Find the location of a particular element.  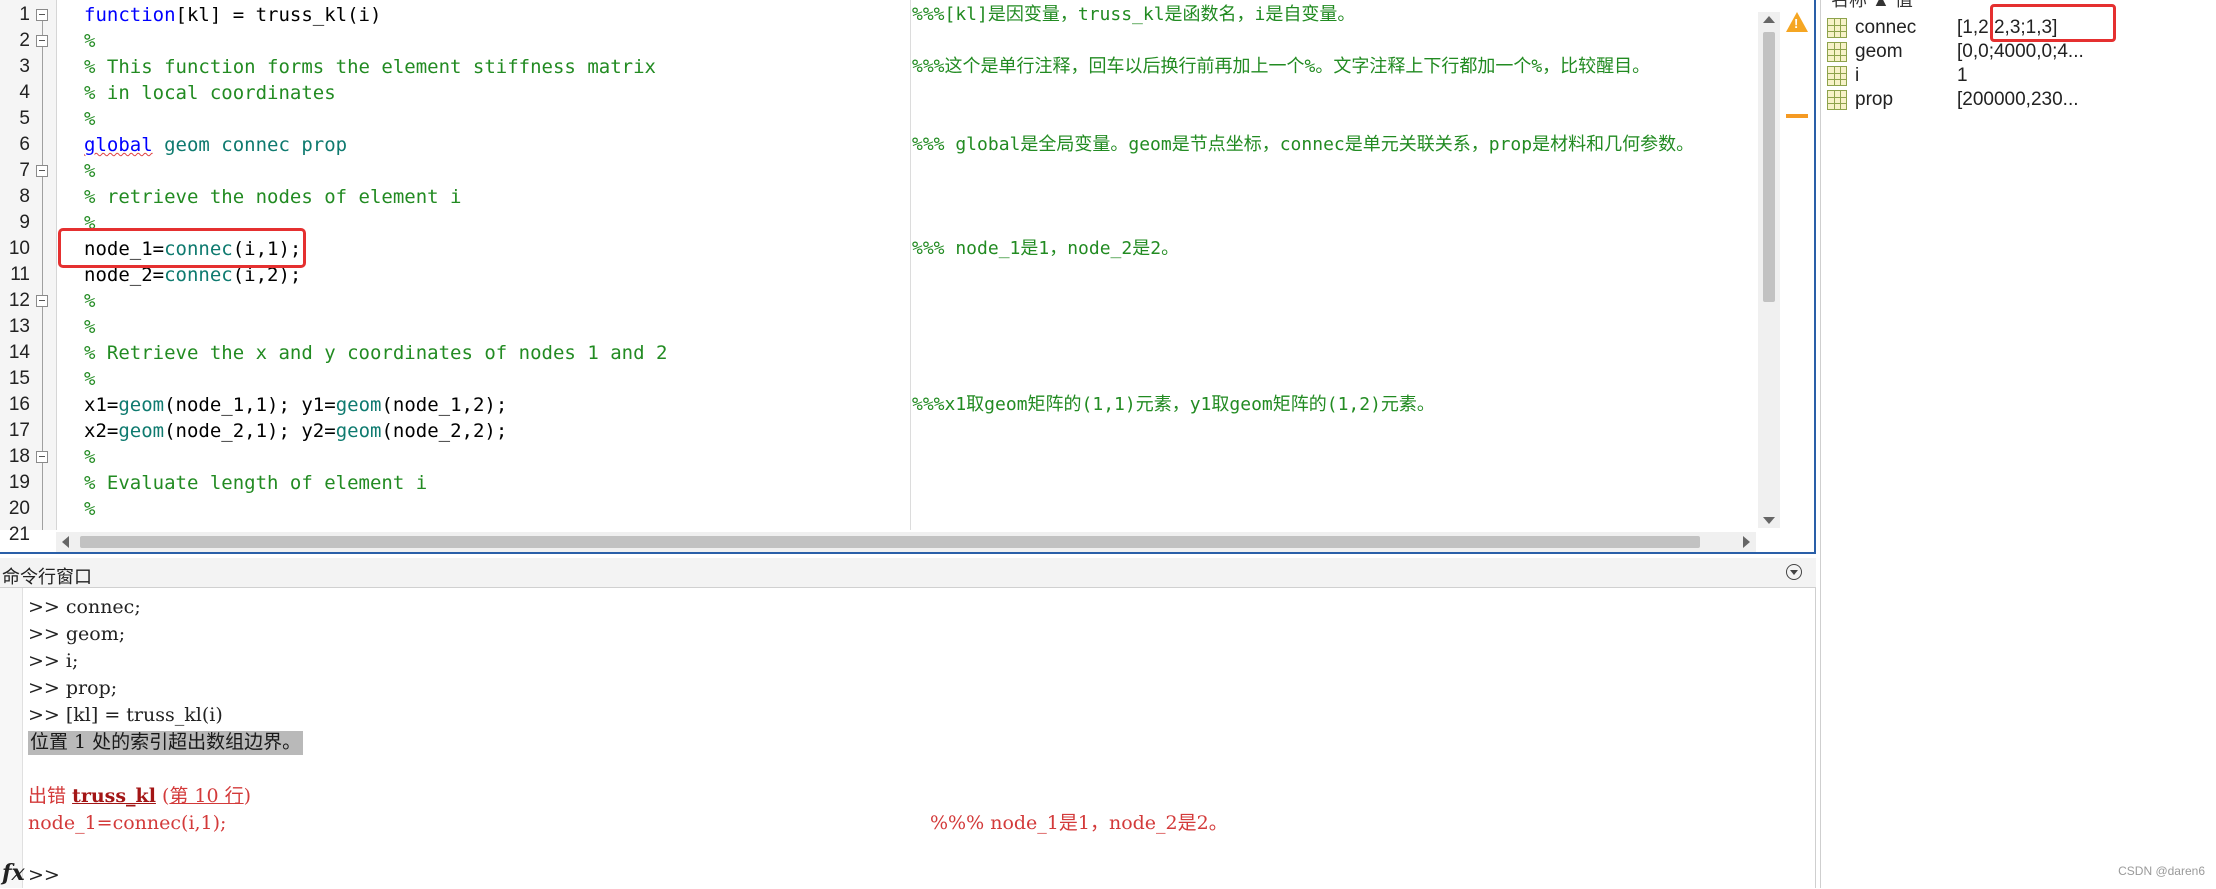

variable-name: geom is located at coordinates (1879, 51).